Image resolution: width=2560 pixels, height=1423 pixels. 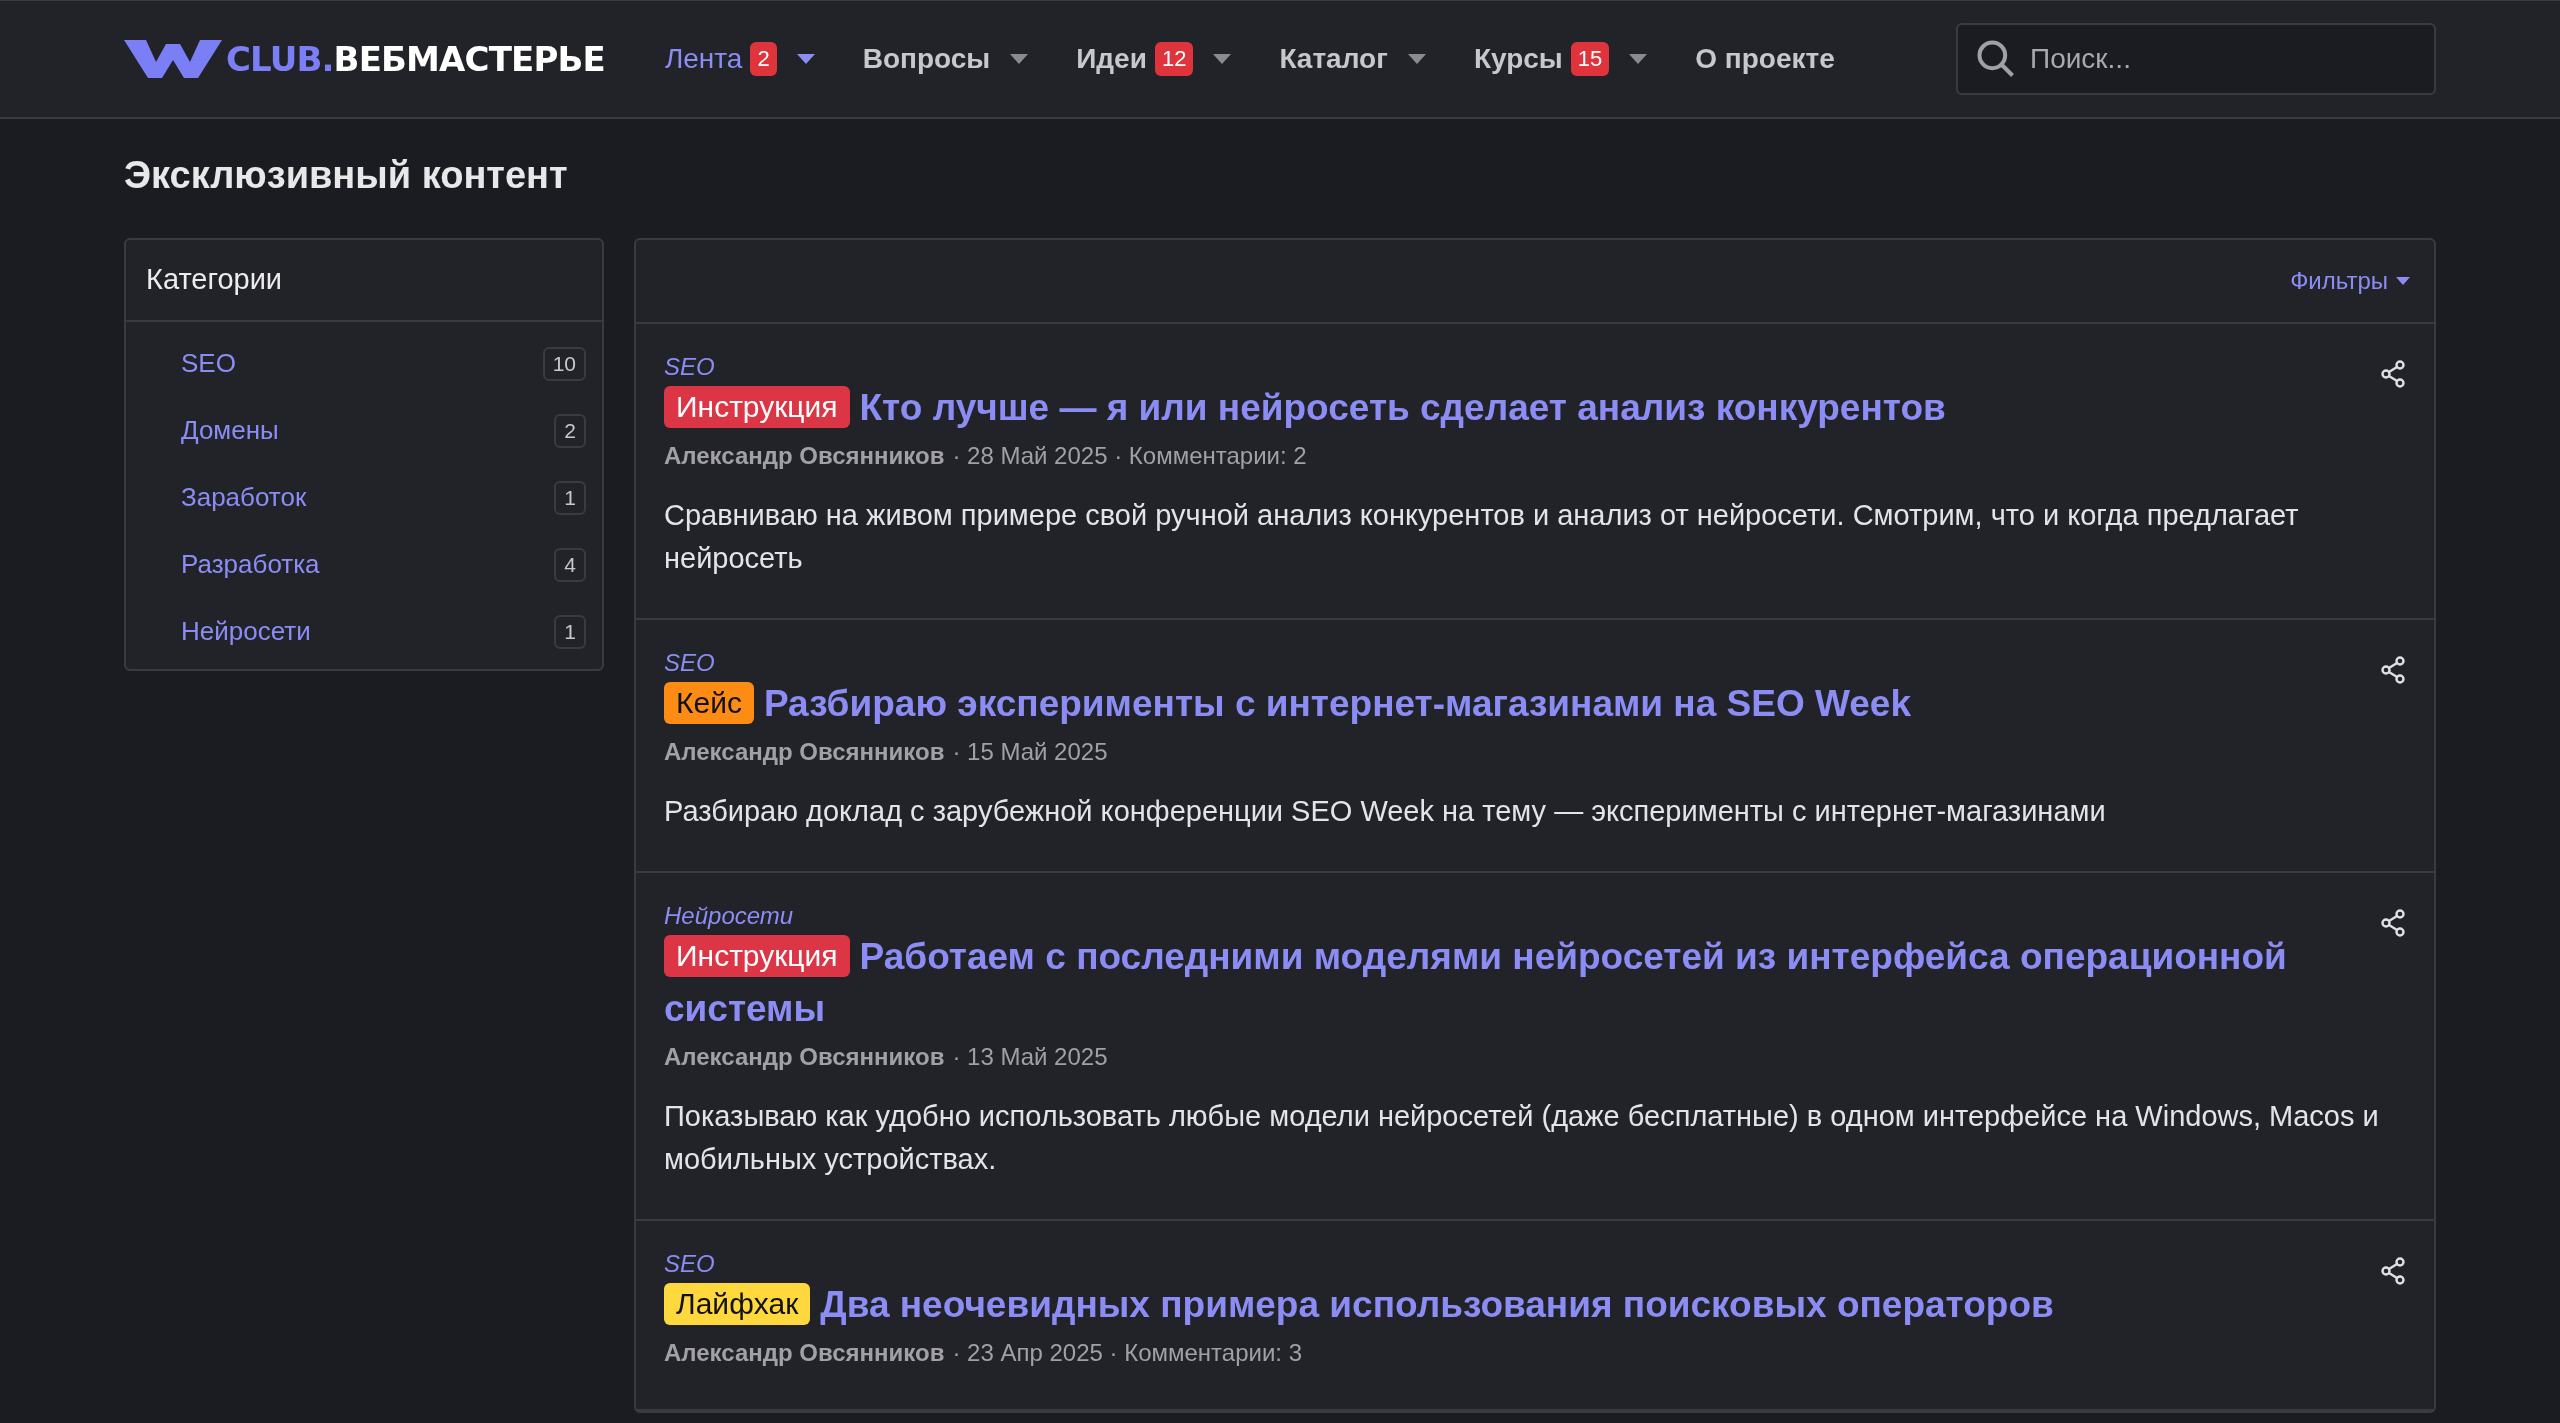 I want to click on category-link: Домены, so click(x=230, y=430).